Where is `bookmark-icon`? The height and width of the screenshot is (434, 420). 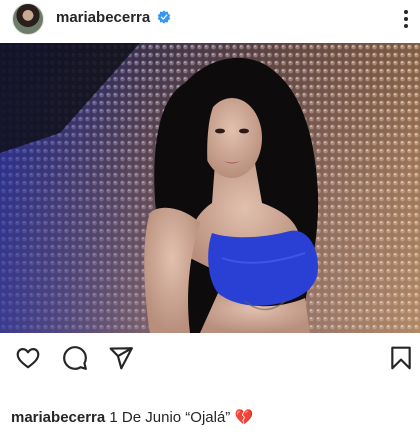 bookmark-icon is located at coordinates (401, 358).